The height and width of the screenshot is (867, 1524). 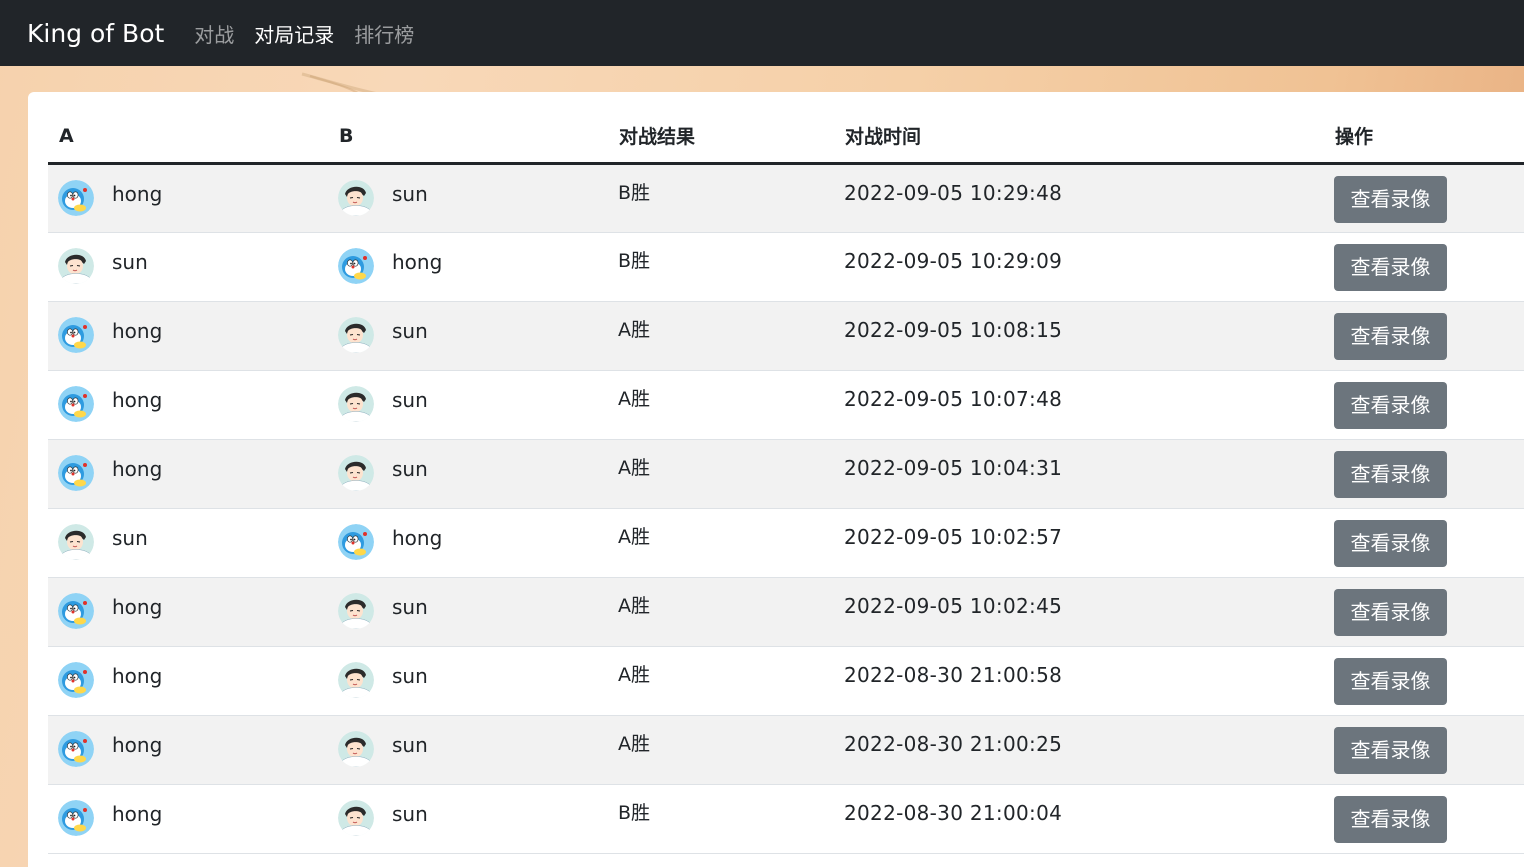 What do you see at coordinates (473, 541) in the screenshot?
I see `player-b: hong` at bounding box center [473, 541].